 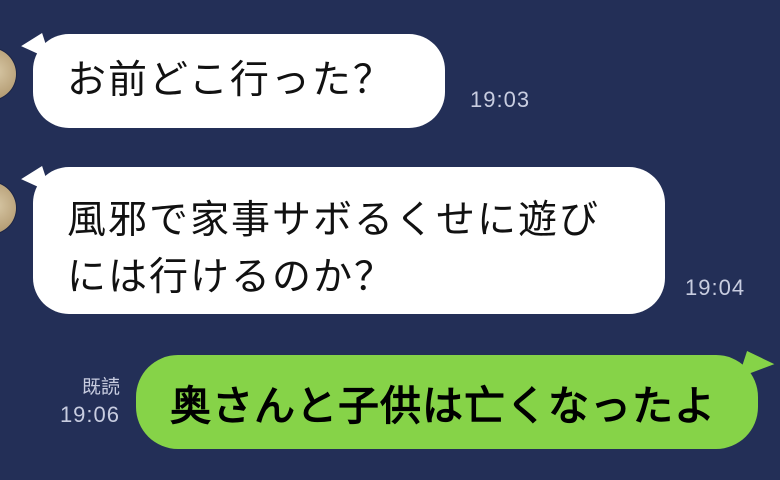 What do you see at coordinates (230, 80) in the screenshot?
I see `message-text: お前どこ行った？` at bounding box center [230, 80].